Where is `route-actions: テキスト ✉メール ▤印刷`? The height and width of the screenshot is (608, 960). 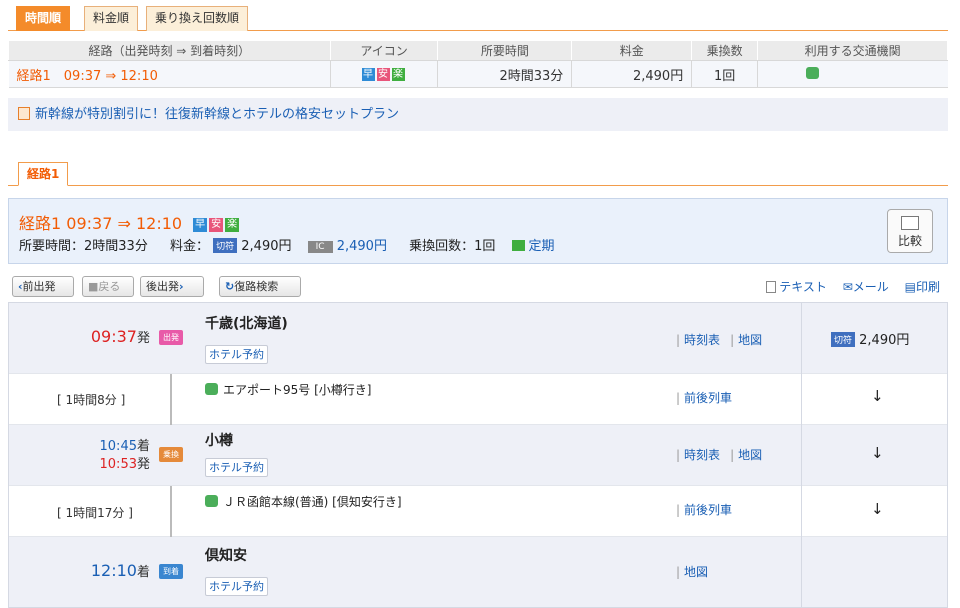
route-actions: テキスト ✉メール ▤印刷 is located at coordinates (847, 286).